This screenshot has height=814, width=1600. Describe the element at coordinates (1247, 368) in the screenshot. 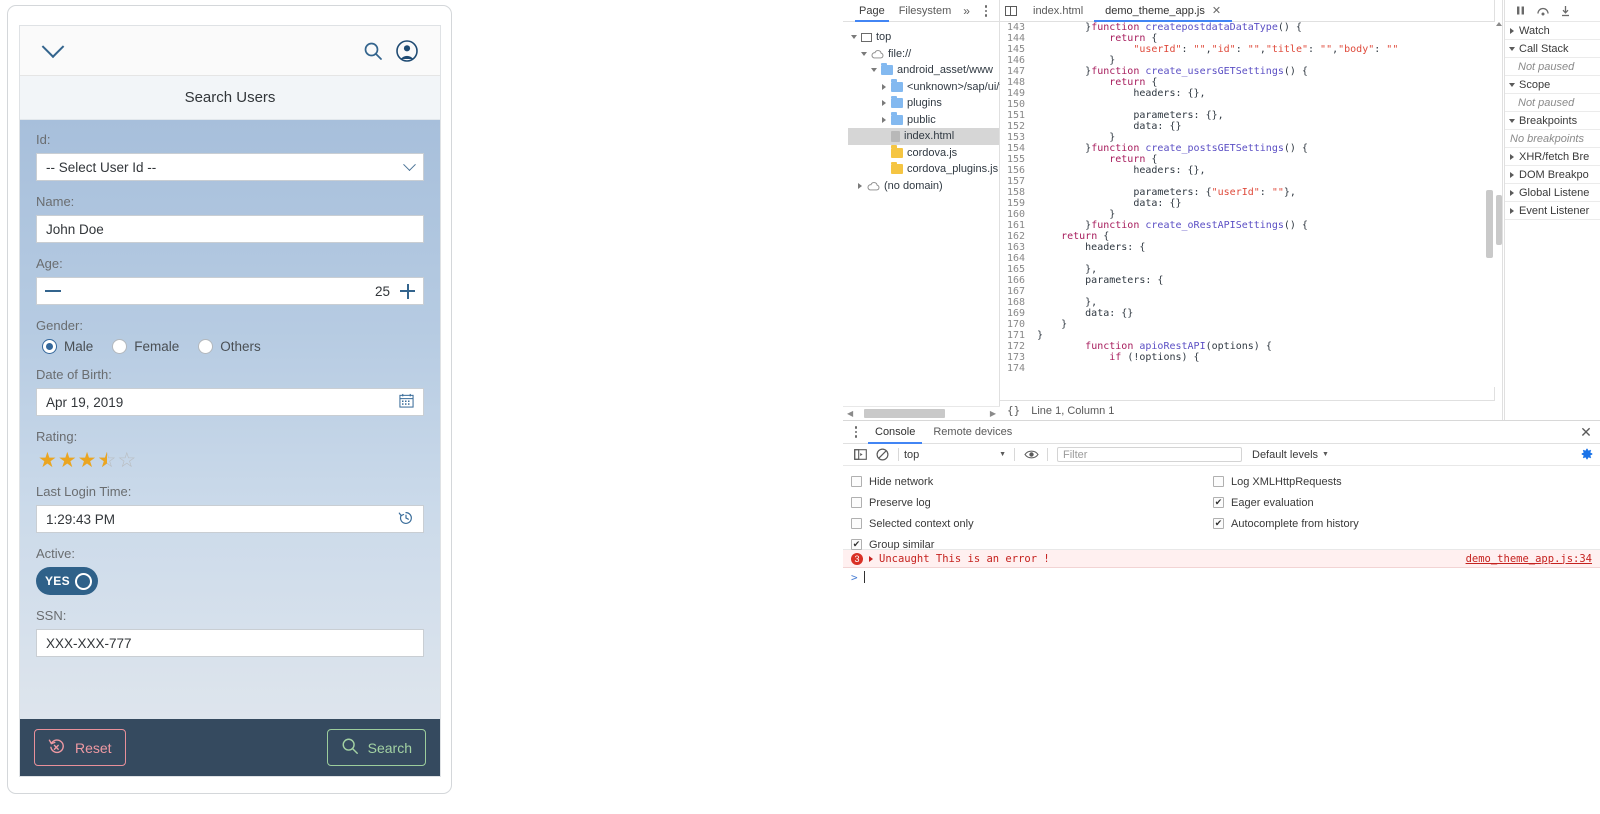

I see `code-line: 174` at that location.